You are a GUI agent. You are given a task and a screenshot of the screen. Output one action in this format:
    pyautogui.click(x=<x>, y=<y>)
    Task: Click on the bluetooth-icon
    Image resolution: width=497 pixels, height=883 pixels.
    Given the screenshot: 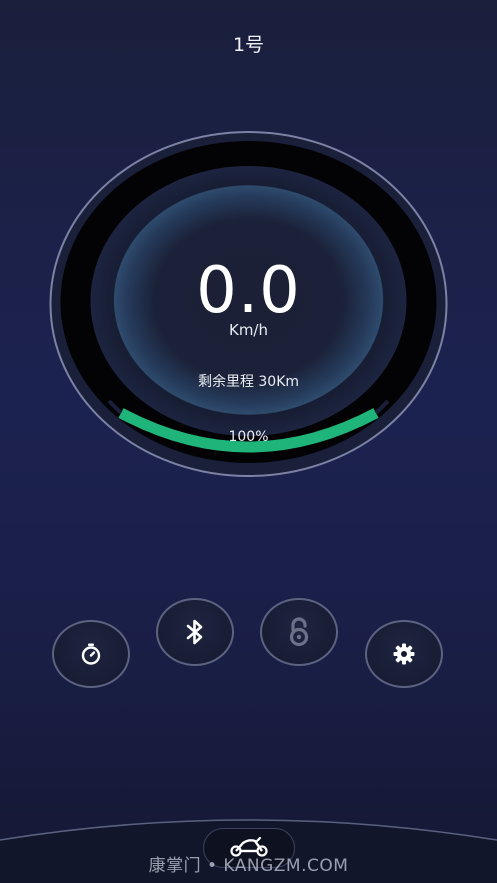 What is the action you would take?
    pyautogui.click(x=195, y=632)
    